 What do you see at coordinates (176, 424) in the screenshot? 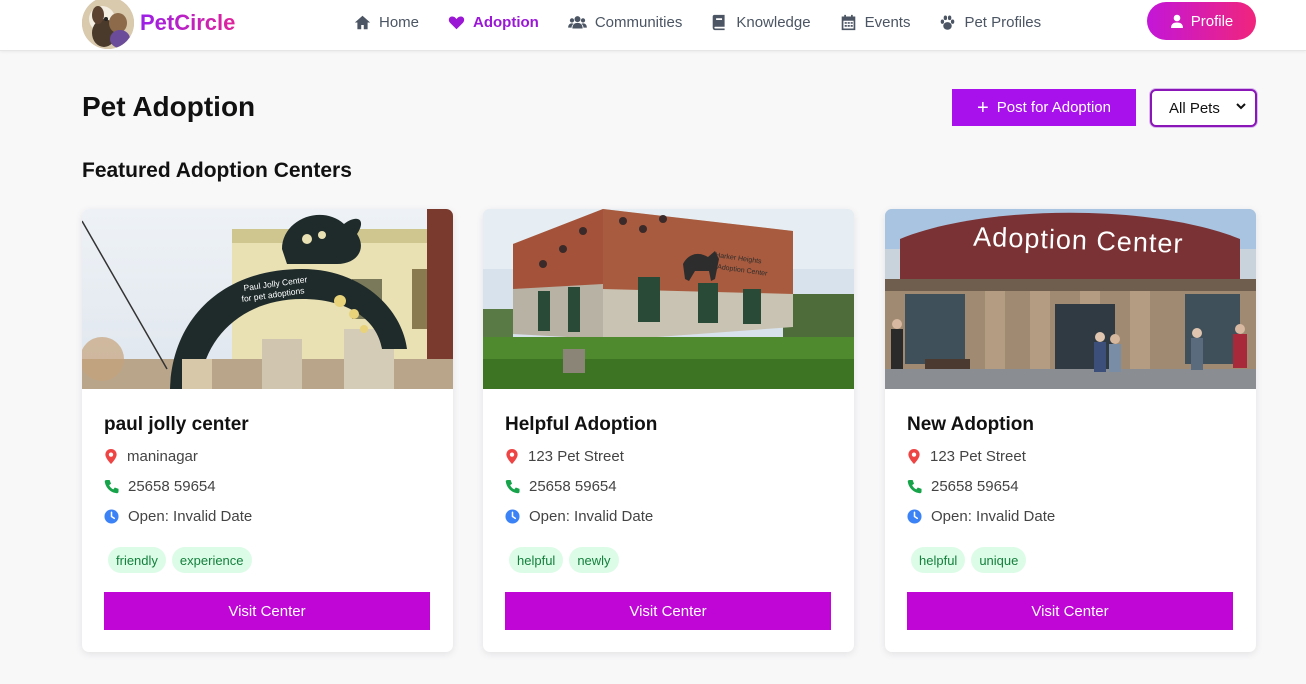
I see `center-name: paul jolly center` at bounding box center [176, 424].